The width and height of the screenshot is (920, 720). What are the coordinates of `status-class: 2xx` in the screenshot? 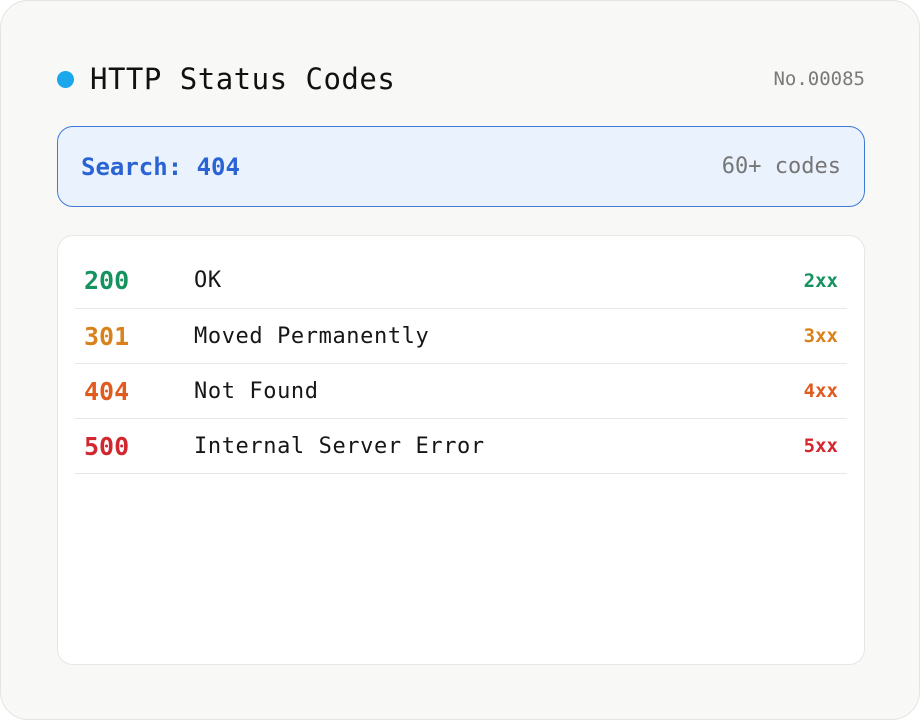 It's located at (820, 280).